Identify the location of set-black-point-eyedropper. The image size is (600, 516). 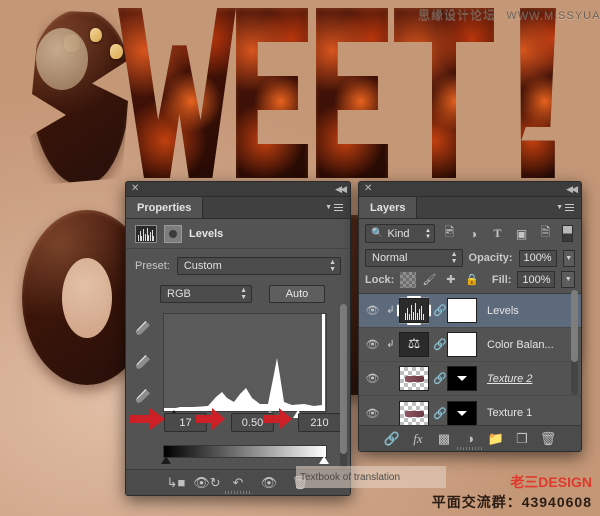
(143, 328).